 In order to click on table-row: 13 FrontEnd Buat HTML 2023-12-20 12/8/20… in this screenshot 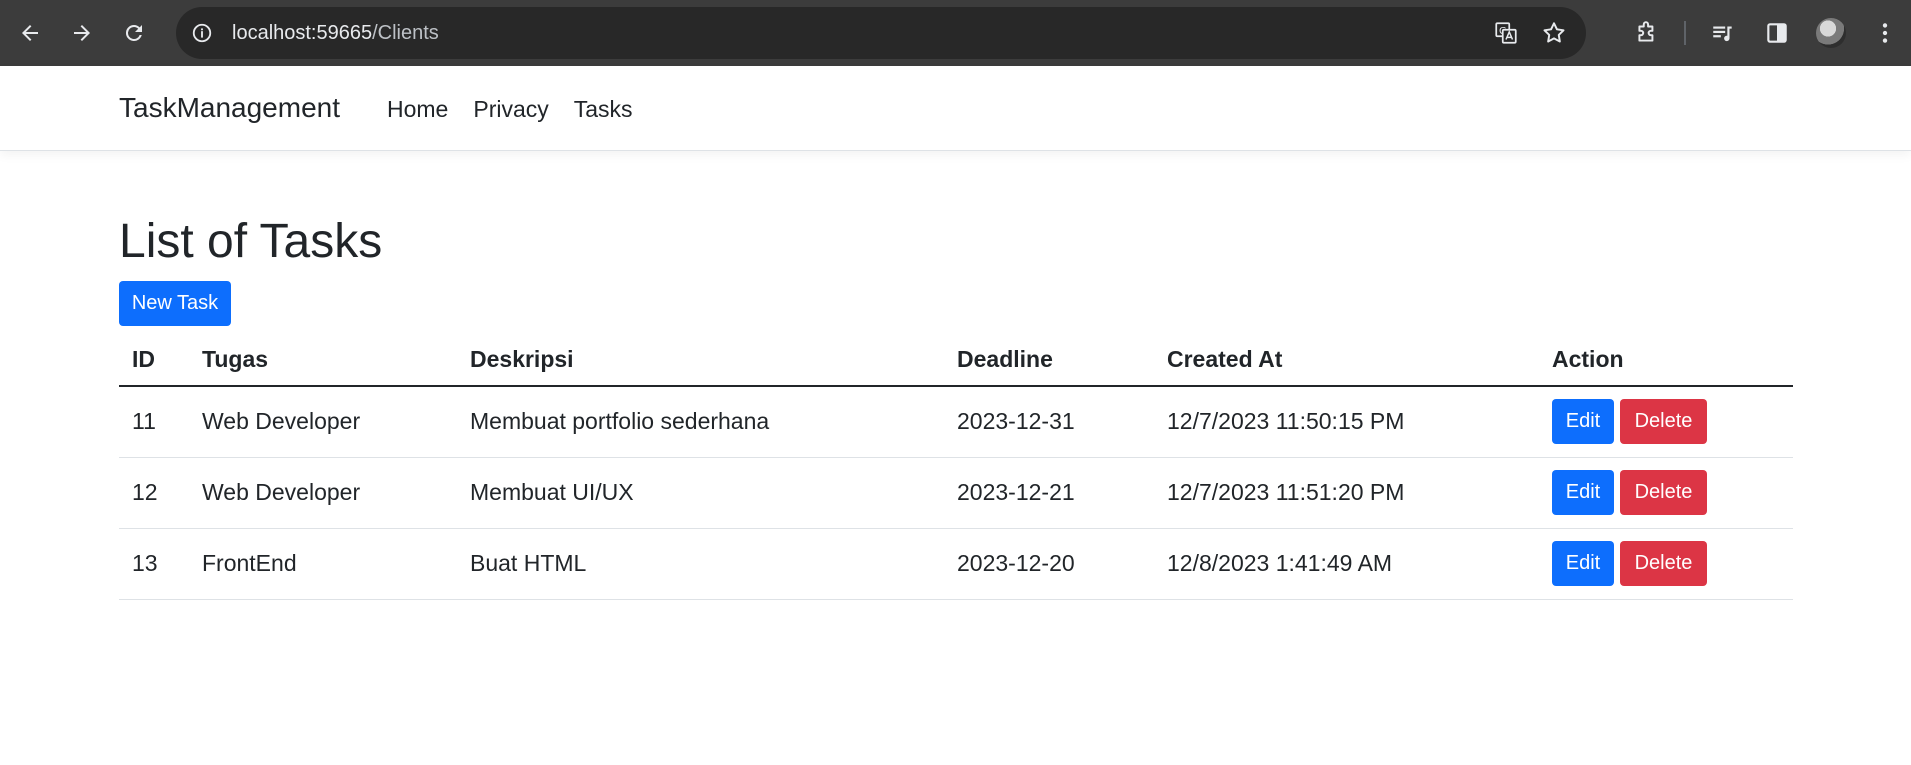, I will do `click(956, 564)`.